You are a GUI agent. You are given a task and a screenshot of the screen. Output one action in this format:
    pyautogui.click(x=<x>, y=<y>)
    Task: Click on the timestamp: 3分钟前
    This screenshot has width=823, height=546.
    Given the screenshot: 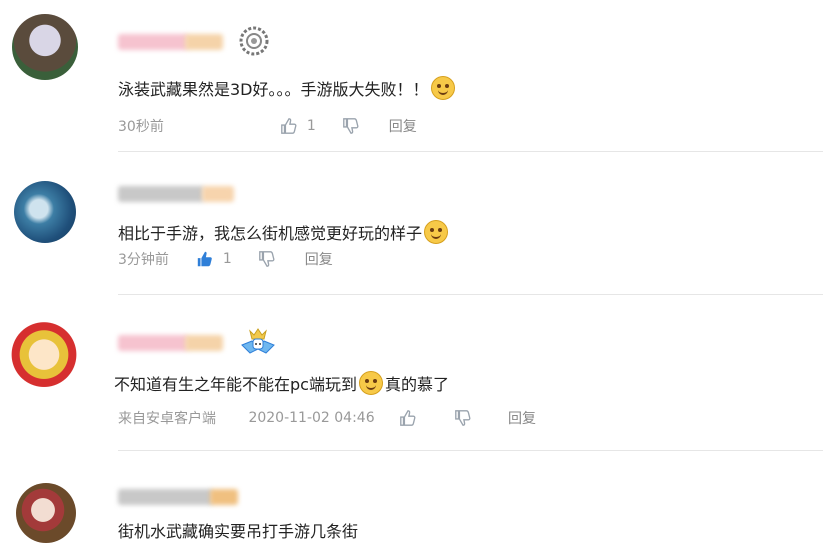 What is the action you would take?
    pyautogui.click(x=143, y=260)
    